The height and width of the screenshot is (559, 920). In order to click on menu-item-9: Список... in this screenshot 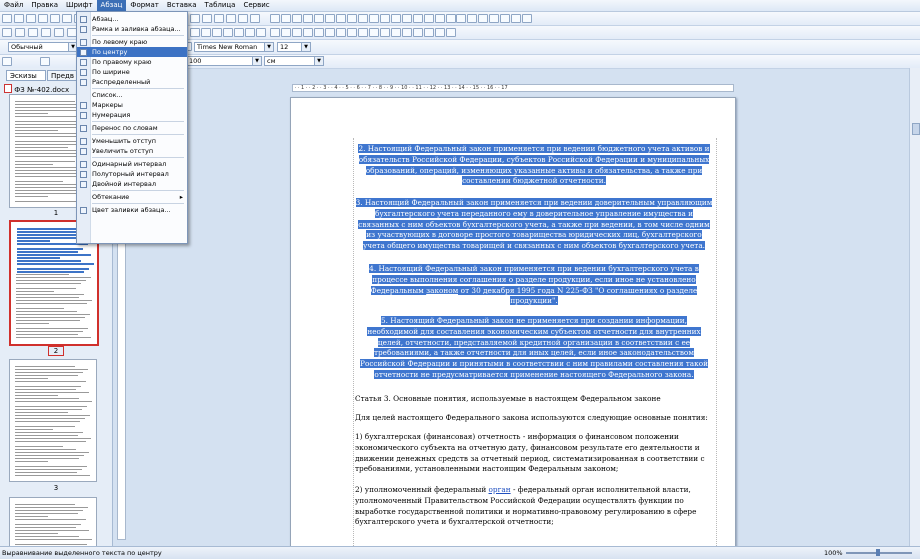, I will do `click(132, 95)`.